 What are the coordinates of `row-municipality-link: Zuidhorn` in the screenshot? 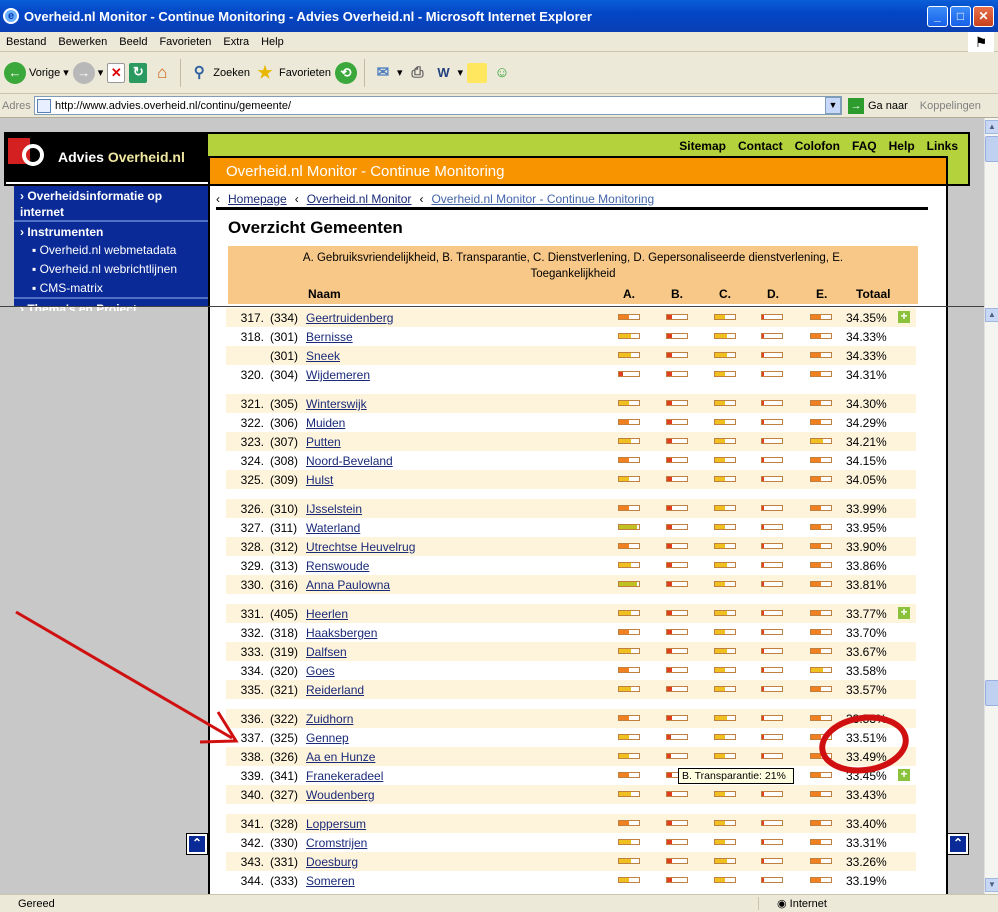 It's located at (329, 719).